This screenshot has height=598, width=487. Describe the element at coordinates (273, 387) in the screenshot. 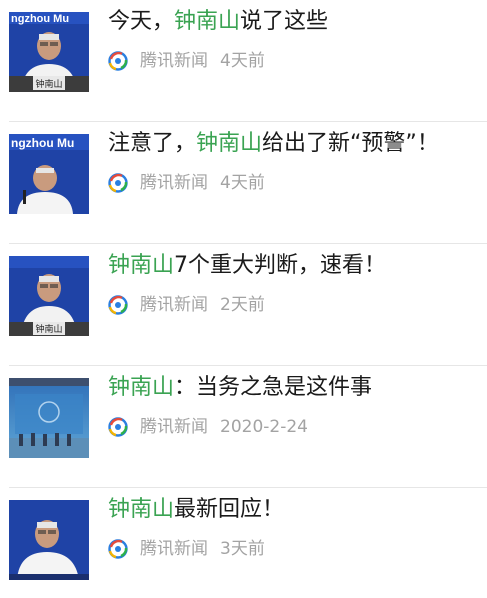

I see `title-suffix: ：当务之急是这件事` at that location.